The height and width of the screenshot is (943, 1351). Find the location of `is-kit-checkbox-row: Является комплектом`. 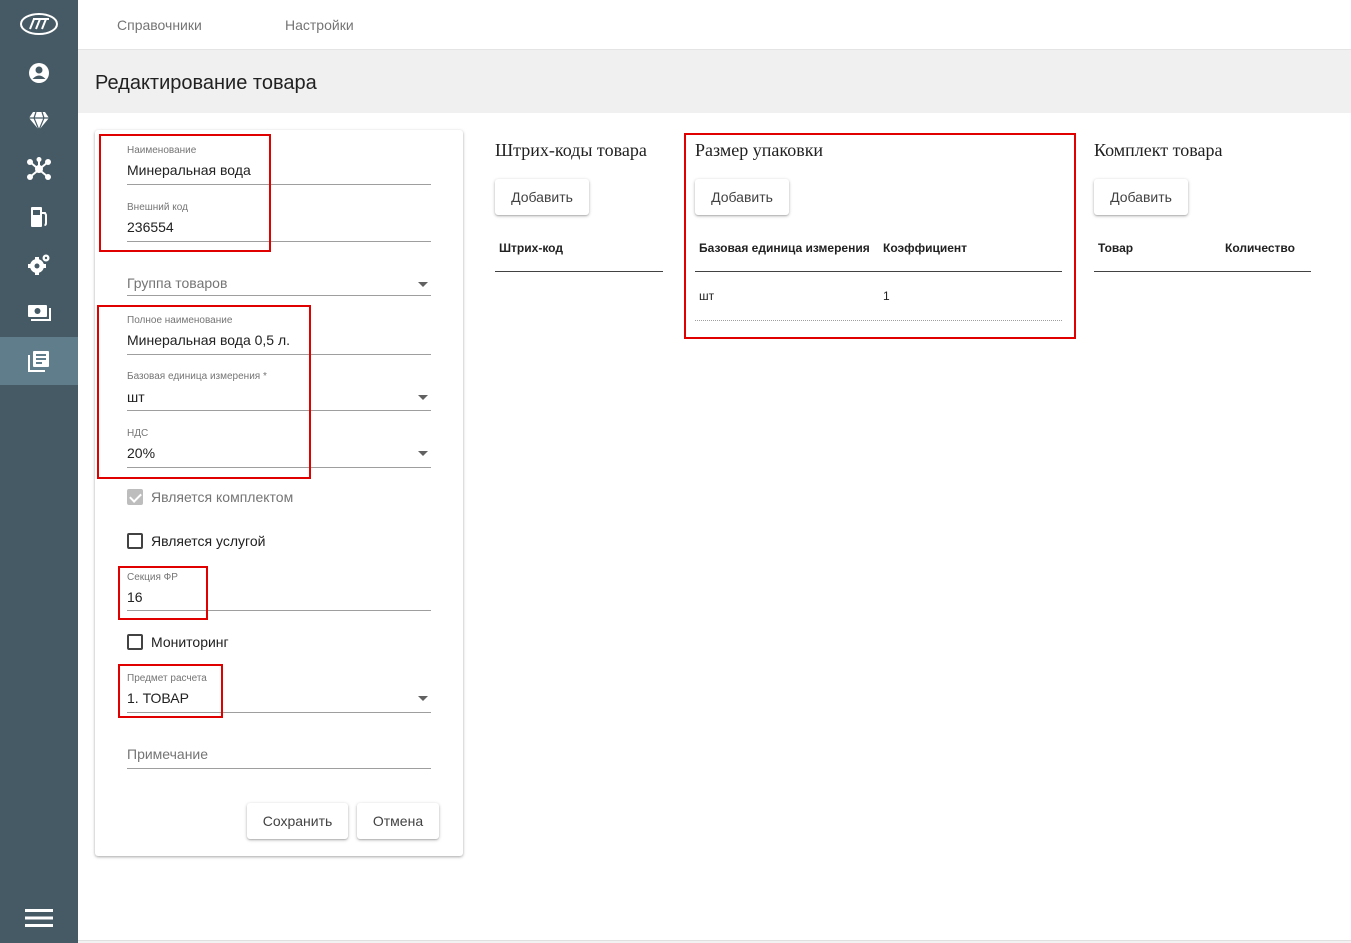

is-kit-checkbox-row: Является комплектом is located at coordinates (210, 497).